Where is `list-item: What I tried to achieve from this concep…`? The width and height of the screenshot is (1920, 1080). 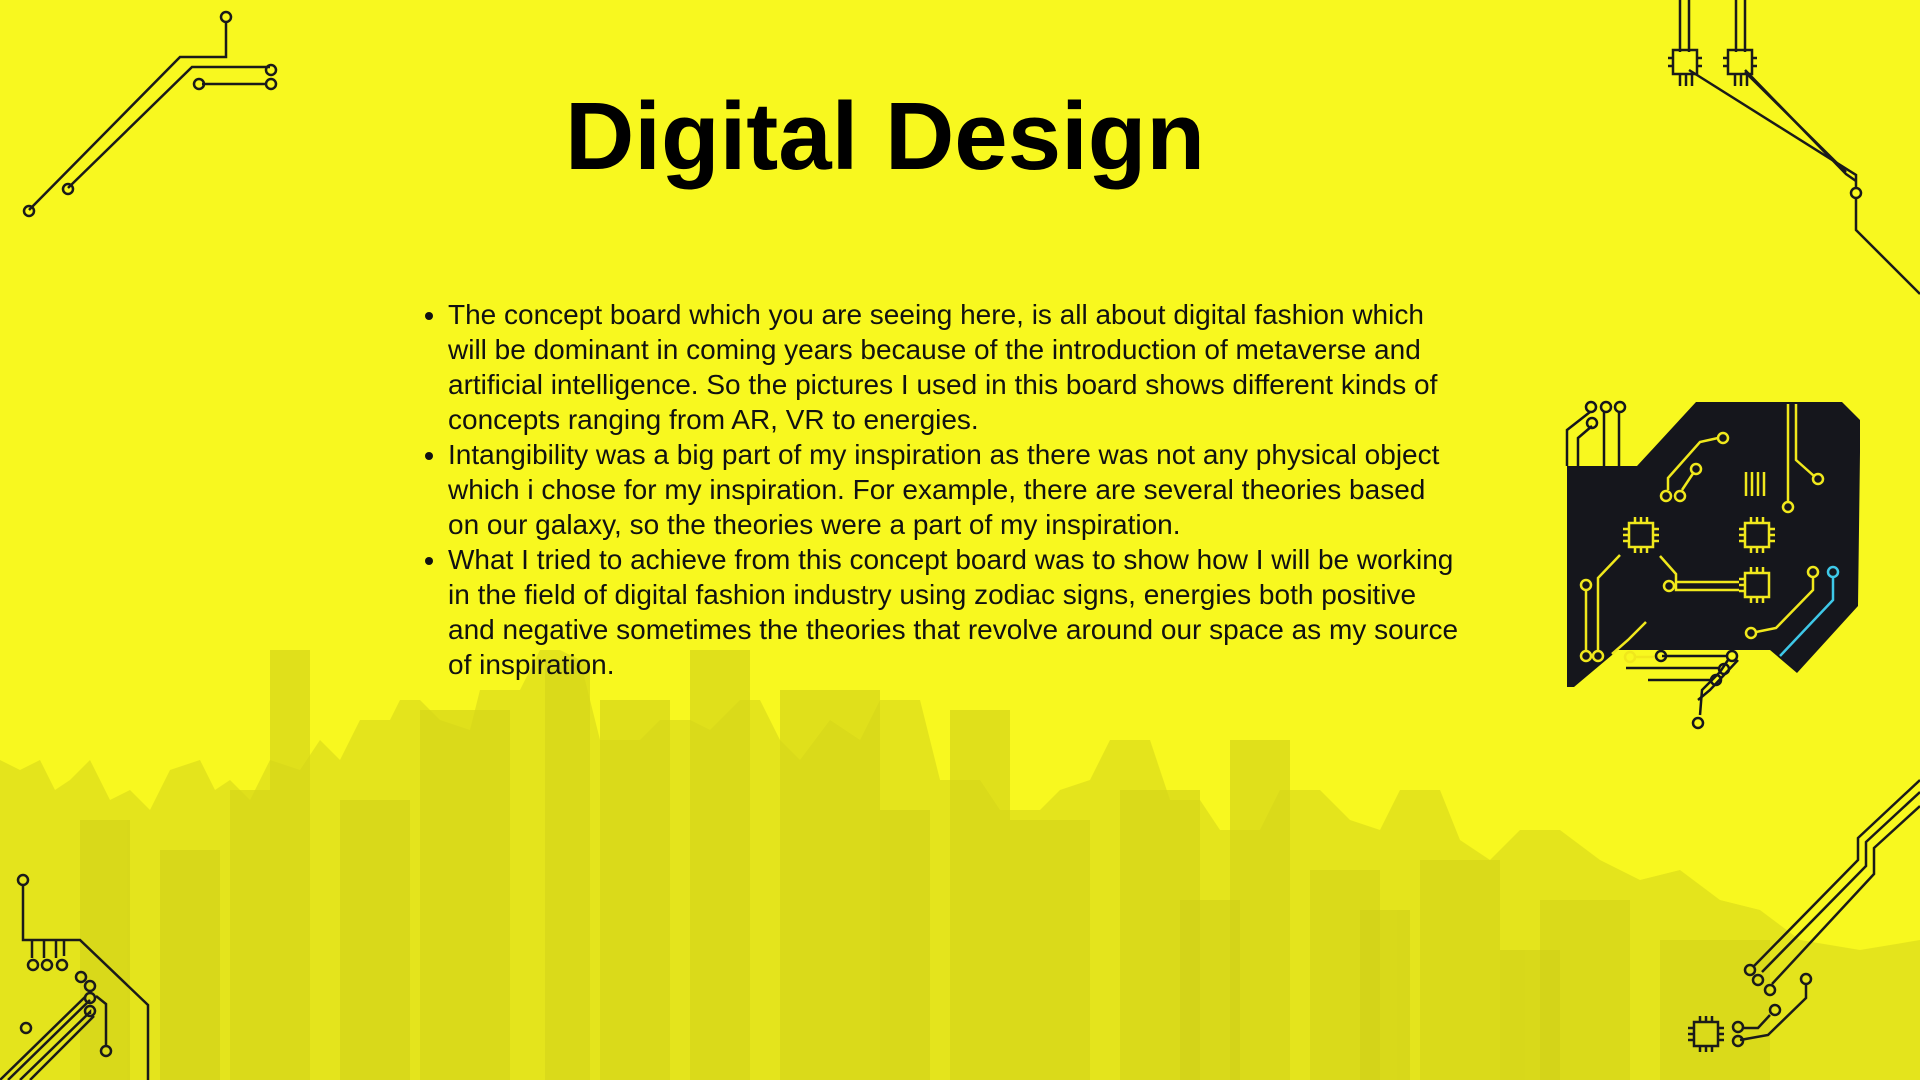 list-item: What I tried to achieve from this concep… is located at coordinates (955, 612).